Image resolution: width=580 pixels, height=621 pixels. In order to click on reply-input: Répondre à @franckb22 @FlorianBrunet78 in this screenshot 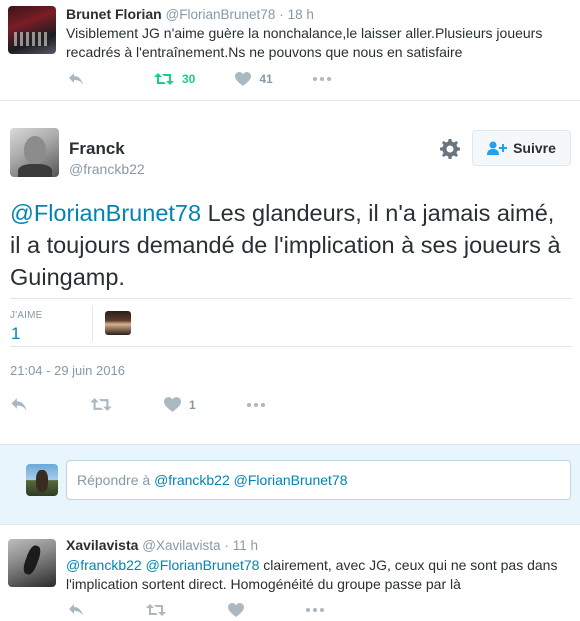, I will do `click(318, 480)`.